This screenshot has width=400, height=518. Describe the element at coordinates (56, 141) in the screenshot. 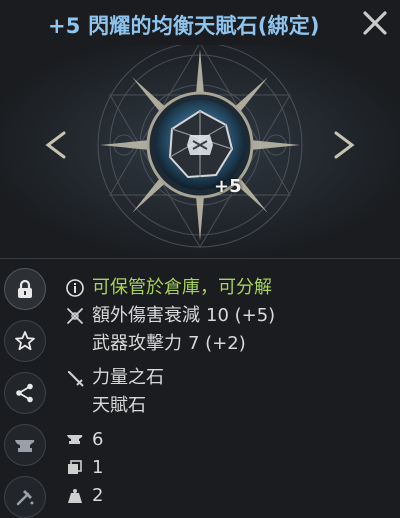

I see `prev-item-button` at that location.